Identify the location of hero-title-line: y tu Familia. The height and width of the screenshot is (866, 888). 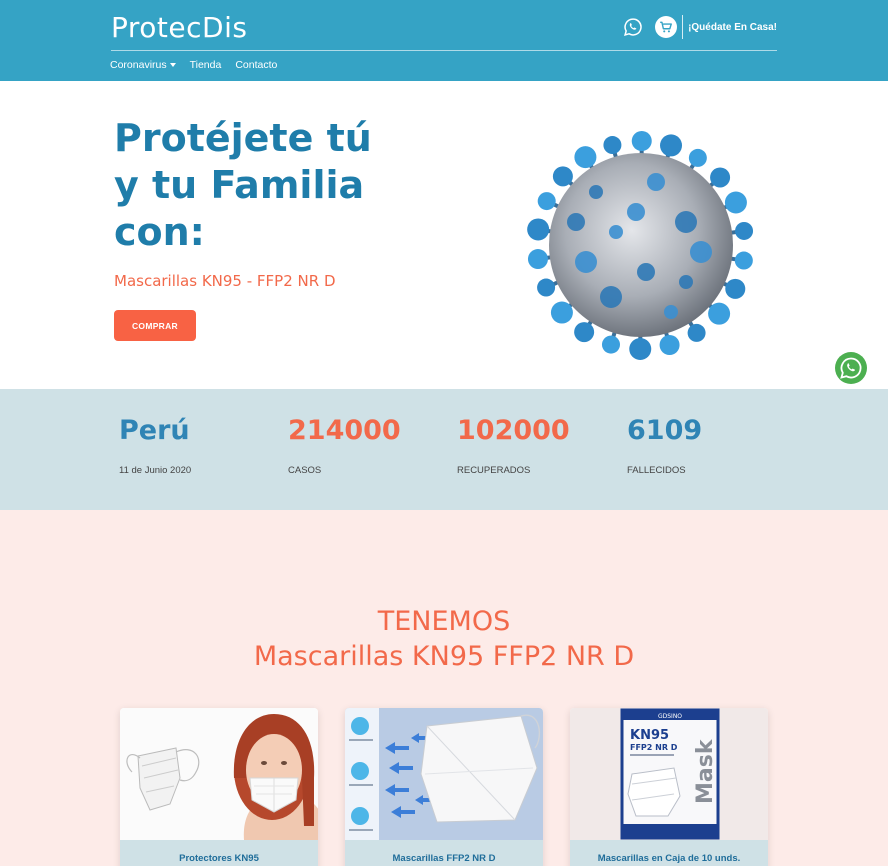
(239, 185).